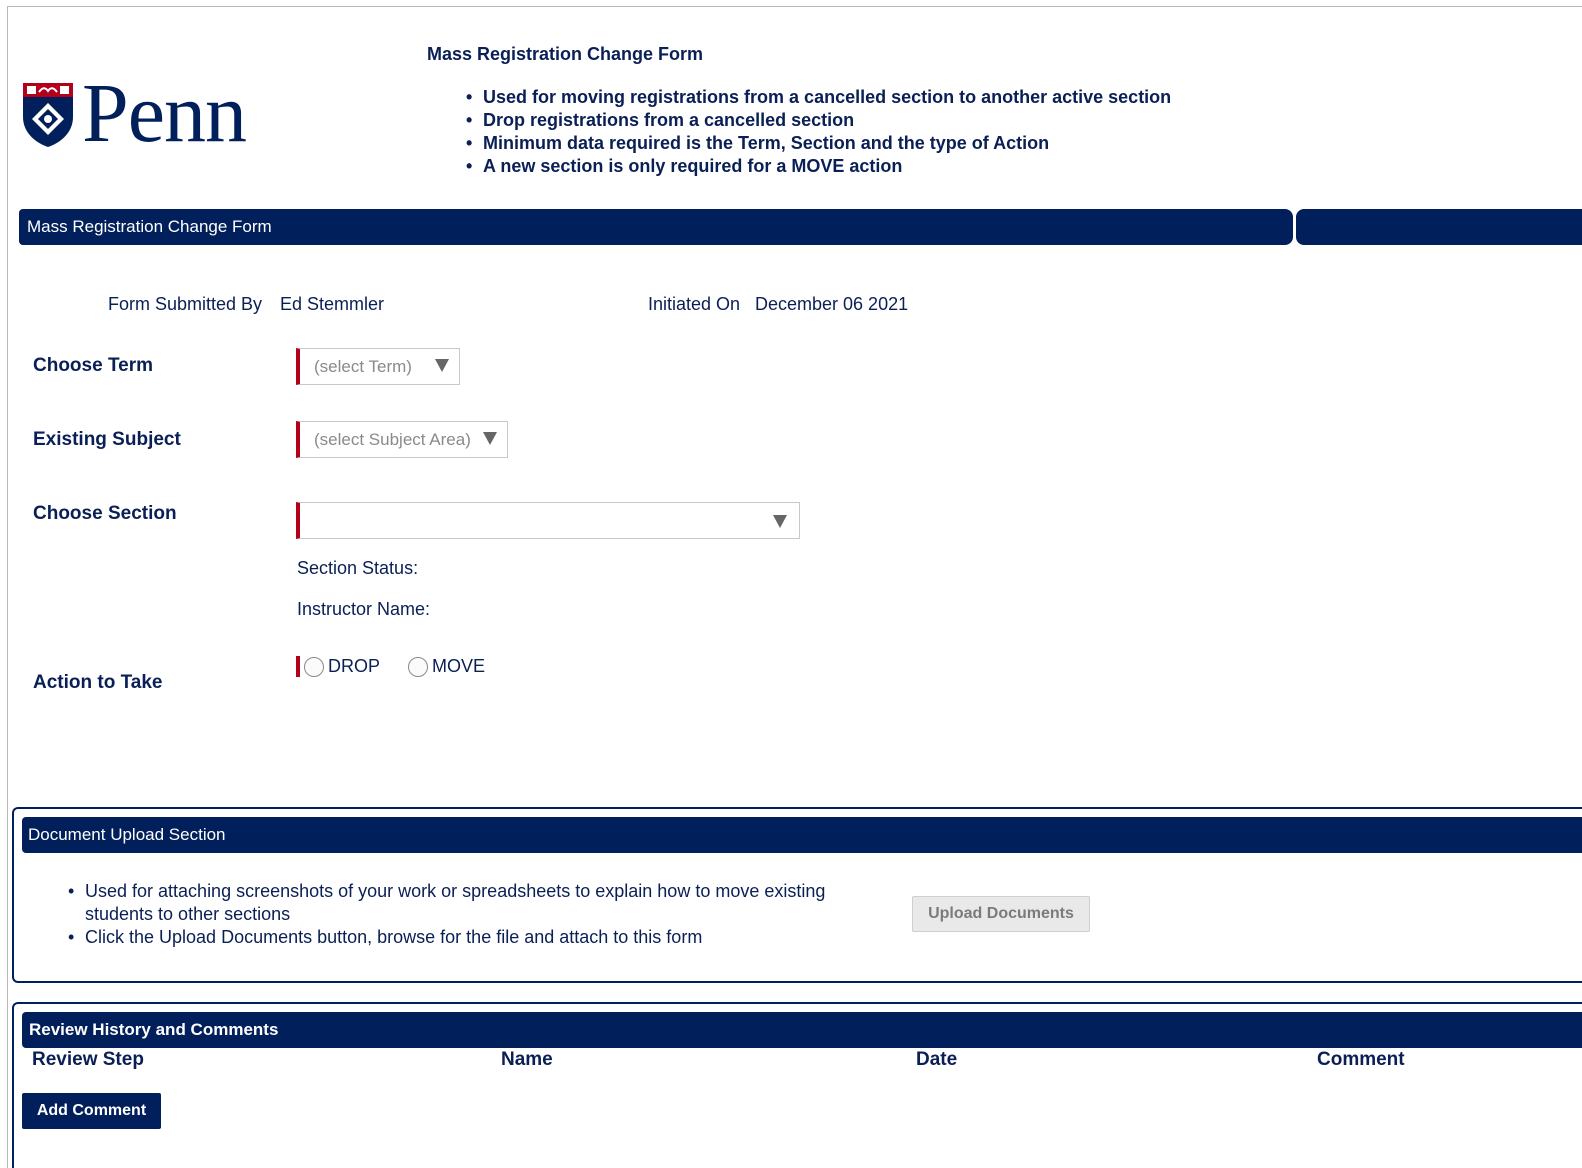 This screenshot has height=1168, width=1582. I want to click on submitted-by-label: Form Submitted By, so click(185, 304).